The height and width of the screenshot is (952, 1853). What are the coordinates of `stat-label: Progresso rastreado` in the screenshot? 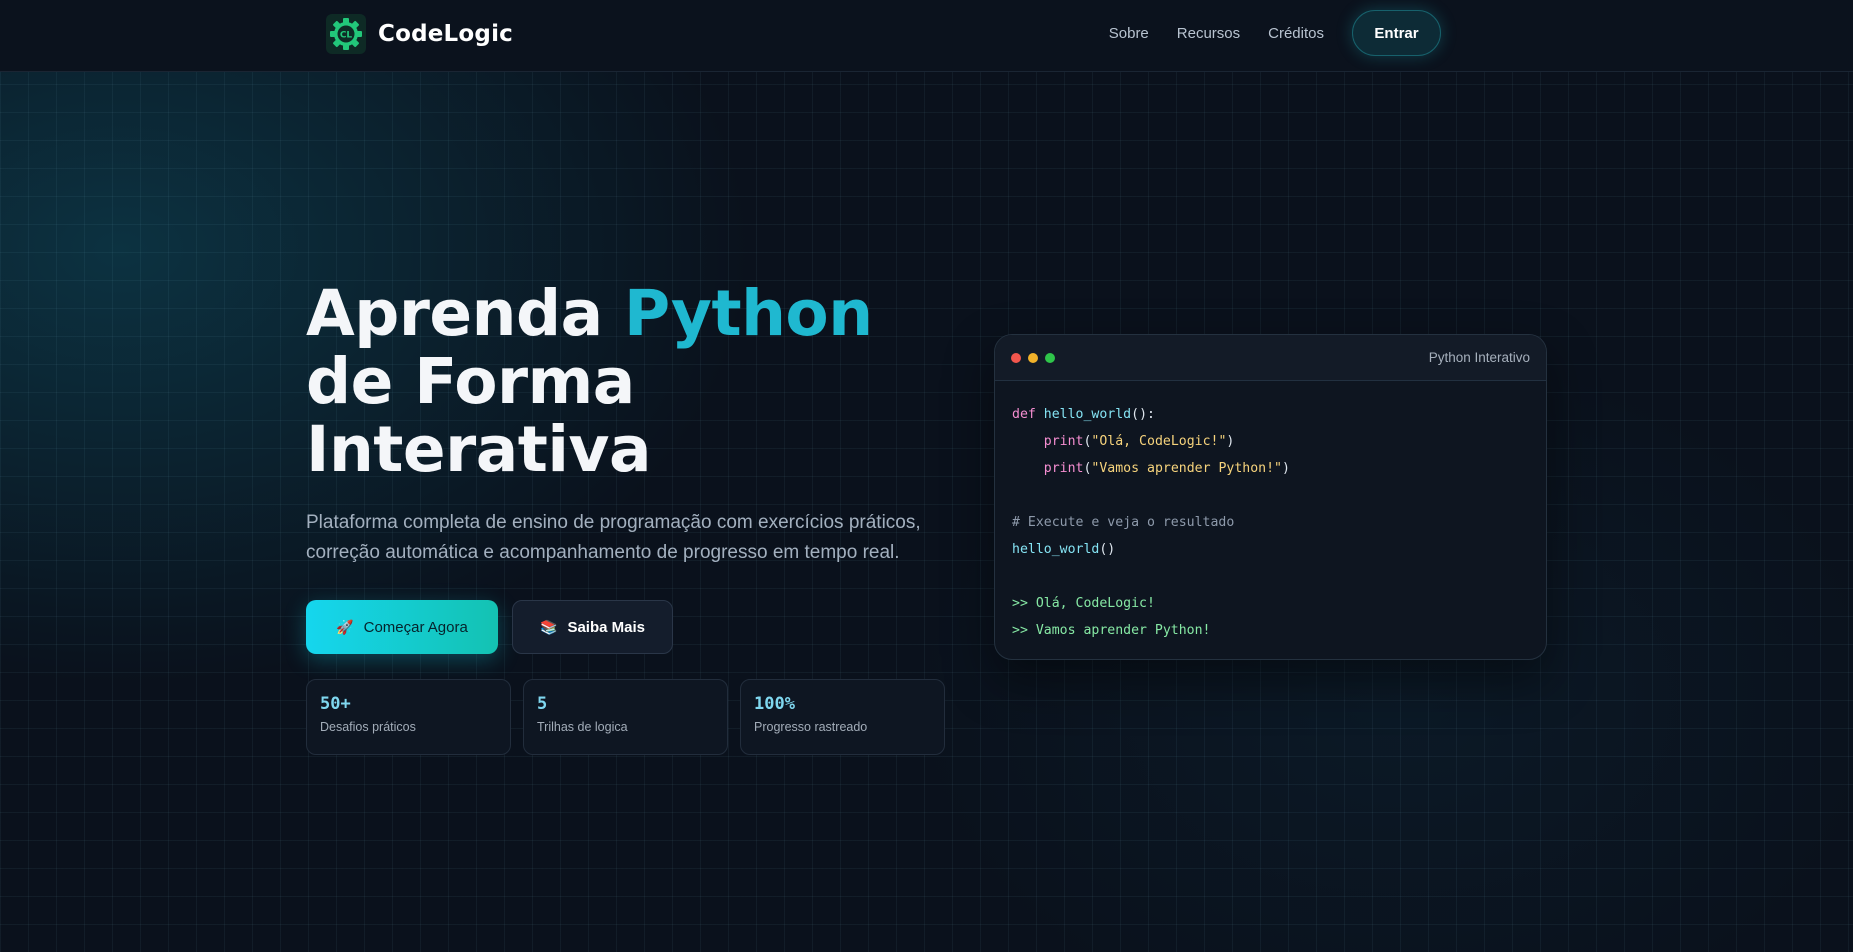 It's located at (811, 727).